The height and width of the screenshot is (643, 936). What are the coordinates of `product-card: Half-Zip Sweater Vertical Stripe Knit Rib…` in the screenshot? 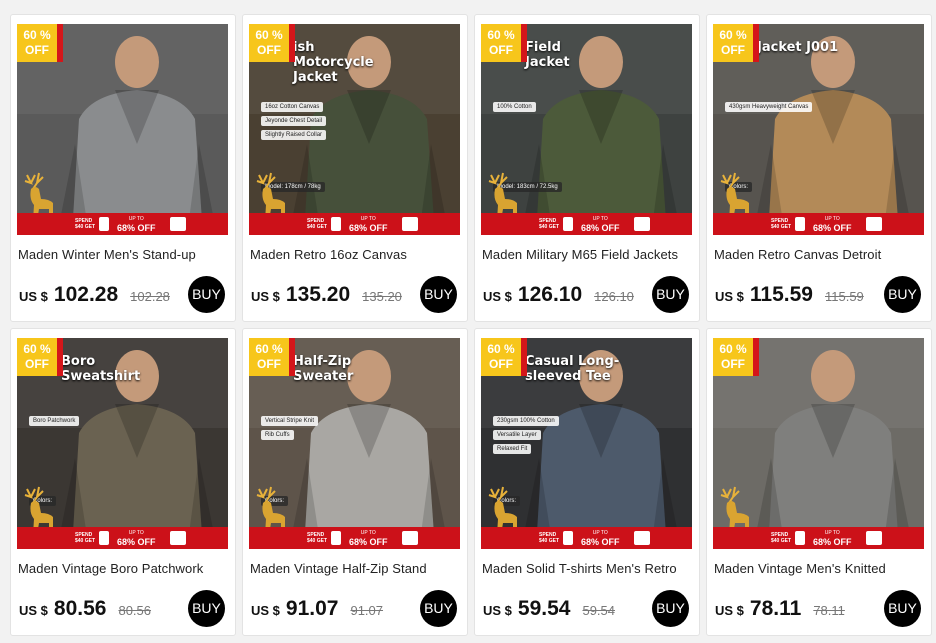 It's located at (355, 482).